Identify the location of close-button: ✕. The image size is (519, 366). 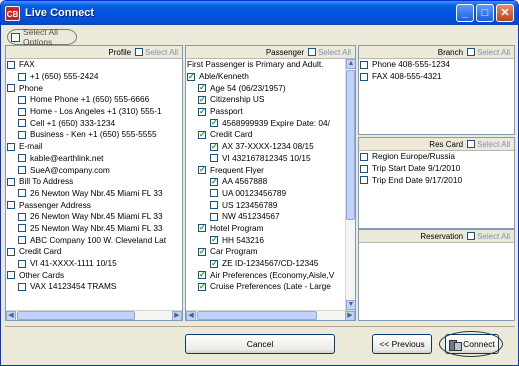
(505, 13).